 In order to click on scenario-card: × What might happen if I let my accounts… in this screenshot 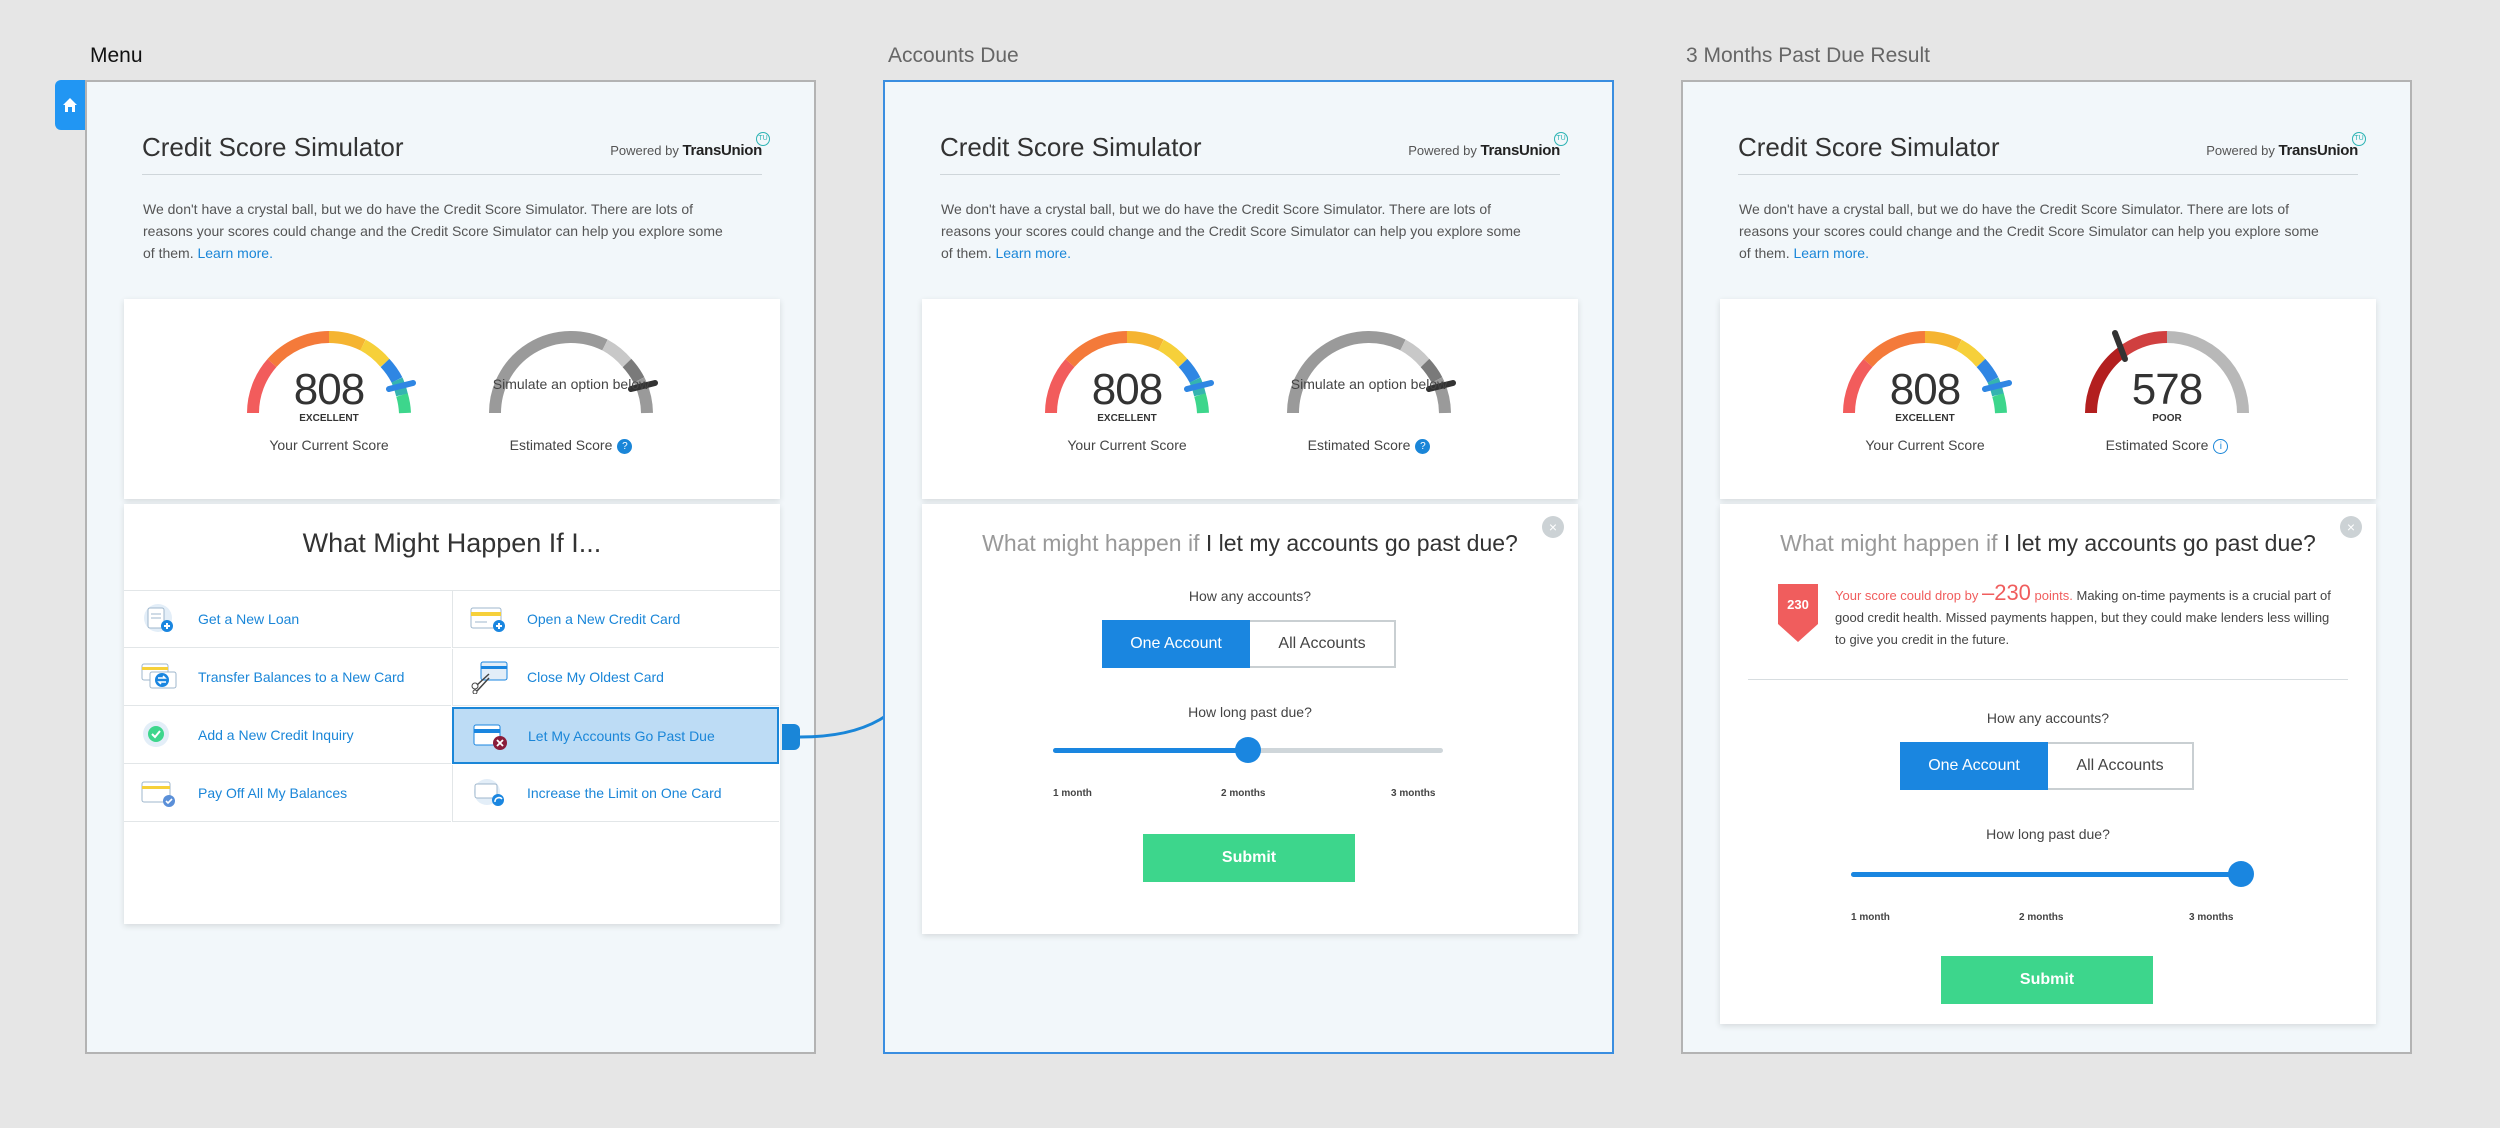, I will do `click(1250, 719)`.